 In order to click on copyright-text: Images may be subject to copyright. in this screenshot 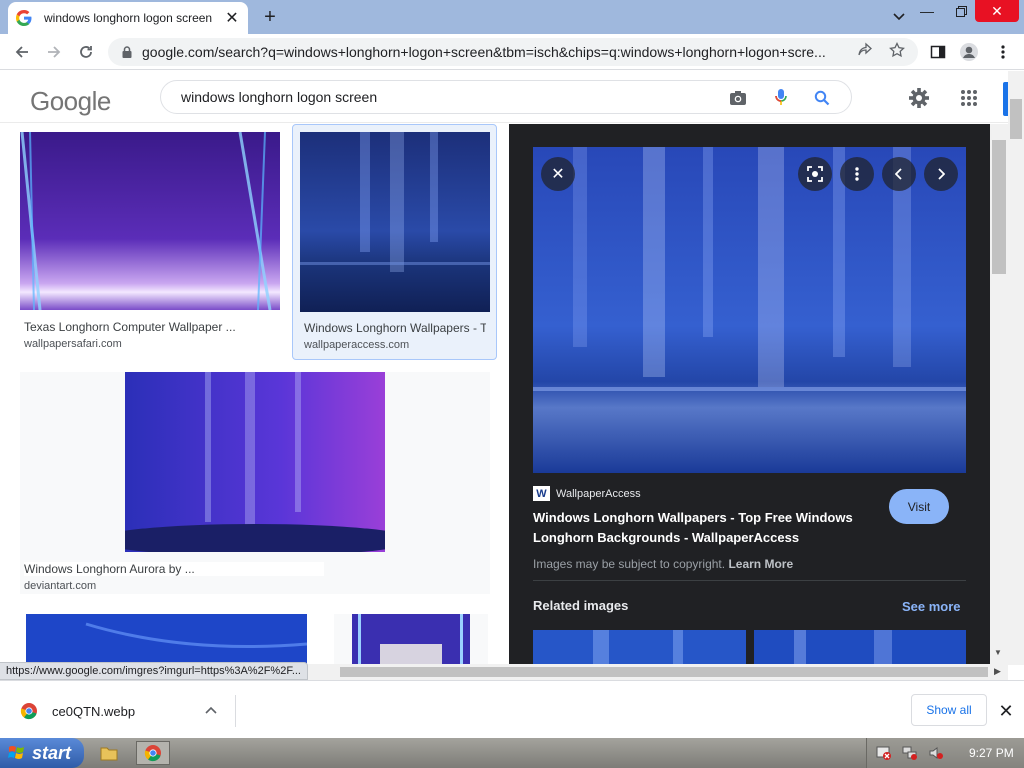, I will do `click(629, 564)`.